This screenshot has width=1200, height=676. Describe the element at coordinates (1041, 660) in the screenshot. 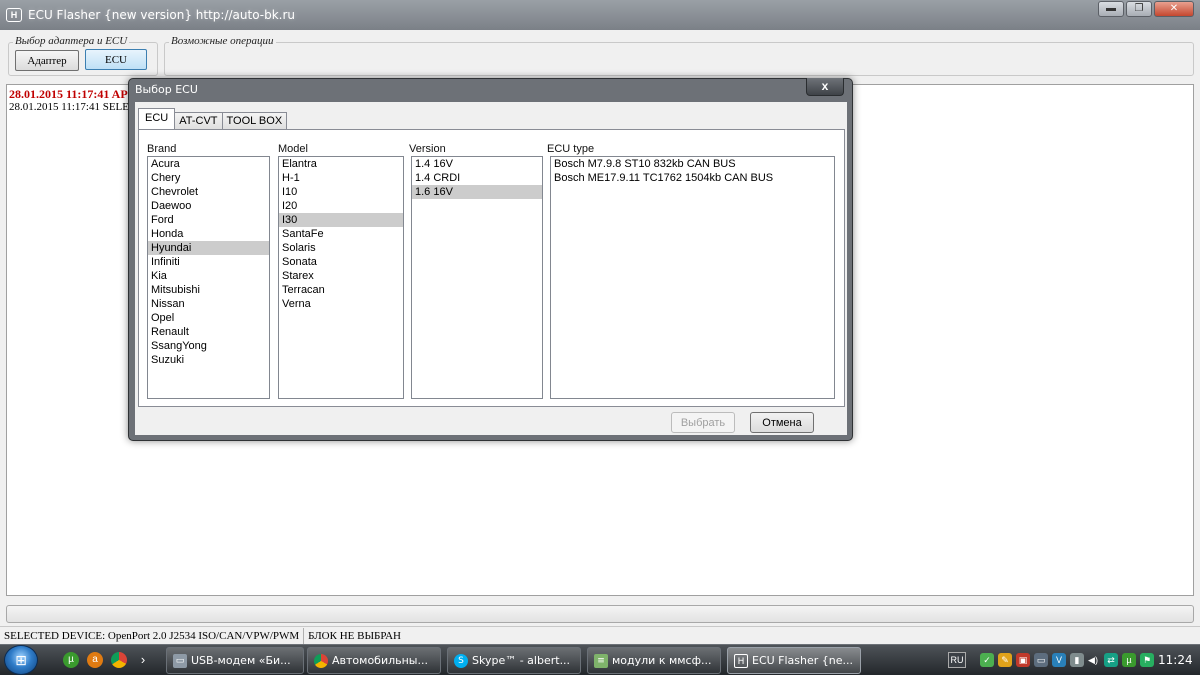

I see `monitor-icon: ▭` at that location.